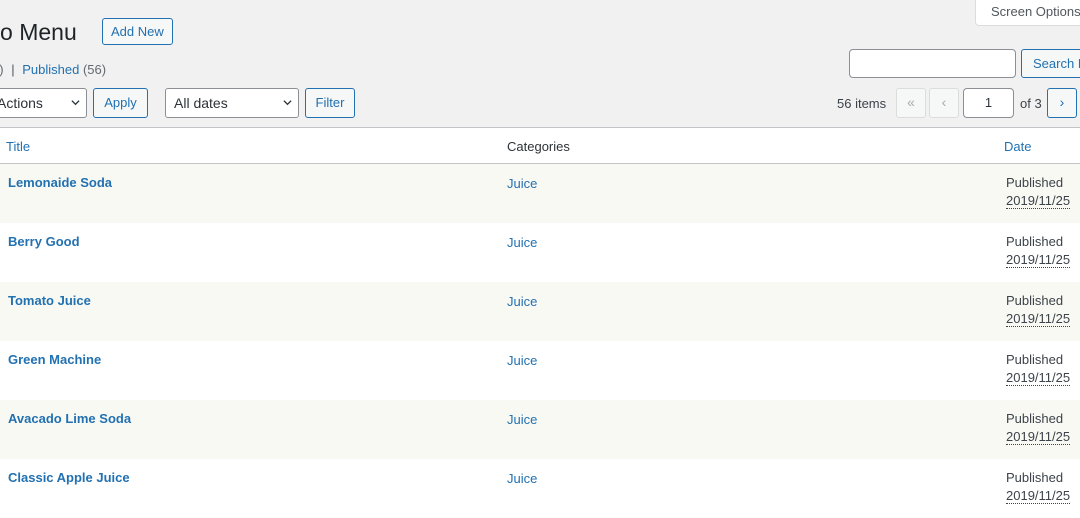  Describe the element at coordinates (43, 103) in the screenshot. I see `bulk-actions-select: Actions` at that location.